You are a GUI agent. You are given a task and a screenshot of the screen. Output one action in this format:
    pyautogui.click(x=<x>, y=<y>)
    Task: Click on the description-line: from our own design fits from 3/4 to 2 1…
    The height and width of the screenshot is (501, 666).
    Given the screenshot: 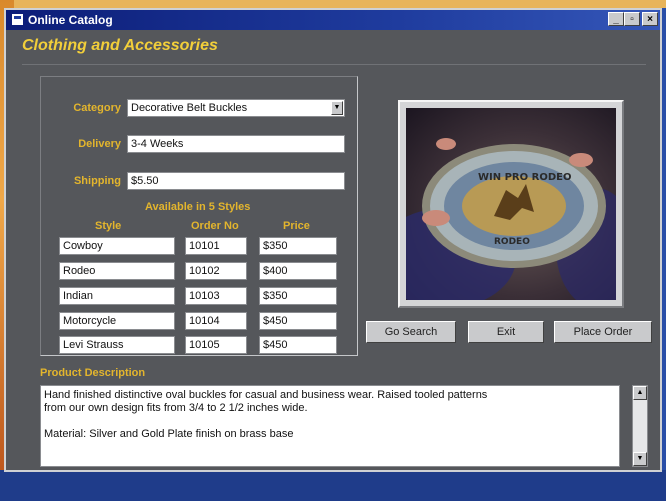 What is the action you would take?
    pyautogui.click(x=176, y=408)
    